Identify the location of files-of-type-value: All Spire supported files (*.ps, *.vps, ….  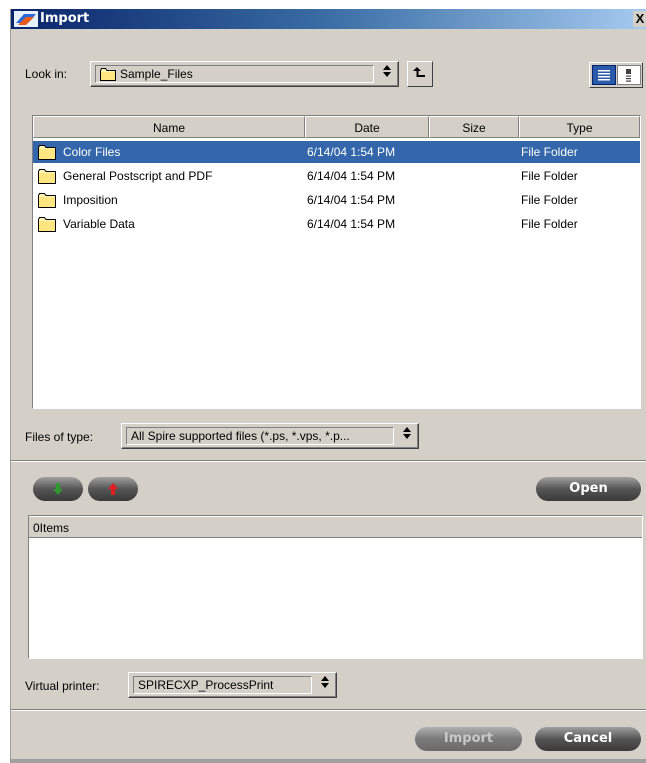
(240, 436).